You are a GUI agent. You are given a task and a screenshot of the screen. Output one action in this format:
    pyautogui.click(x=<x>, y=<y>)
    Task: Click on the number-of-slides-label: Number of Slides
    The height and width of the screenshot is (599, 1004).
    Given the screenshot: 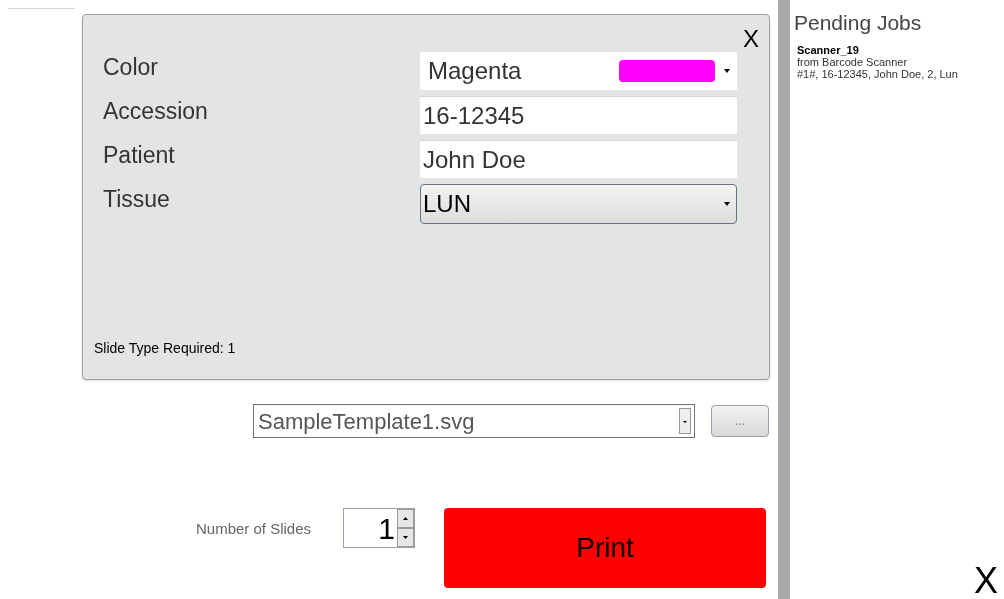 What is the action you would take?
    pyautogui.click(x=254, y=529)
    